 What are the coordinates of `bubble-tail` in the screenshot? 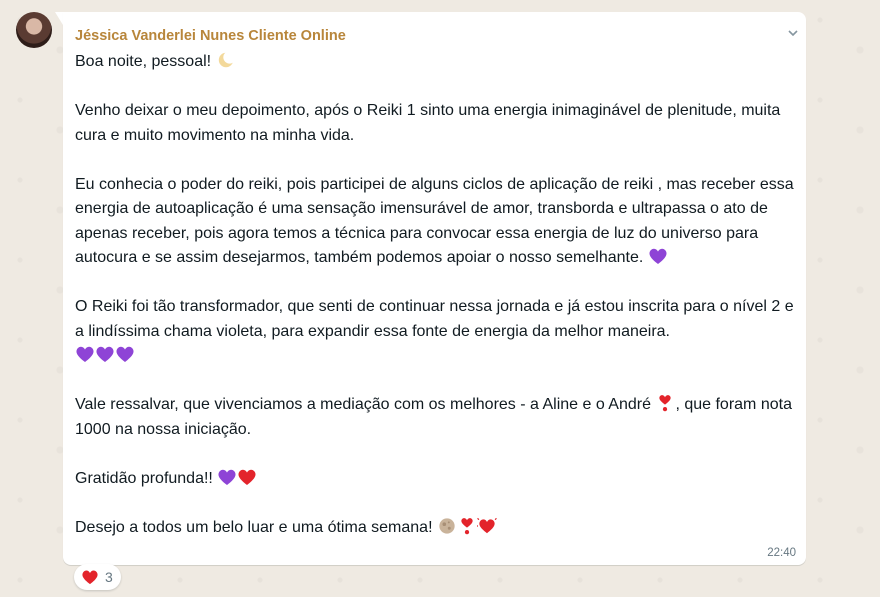 It's located at (59, 18).